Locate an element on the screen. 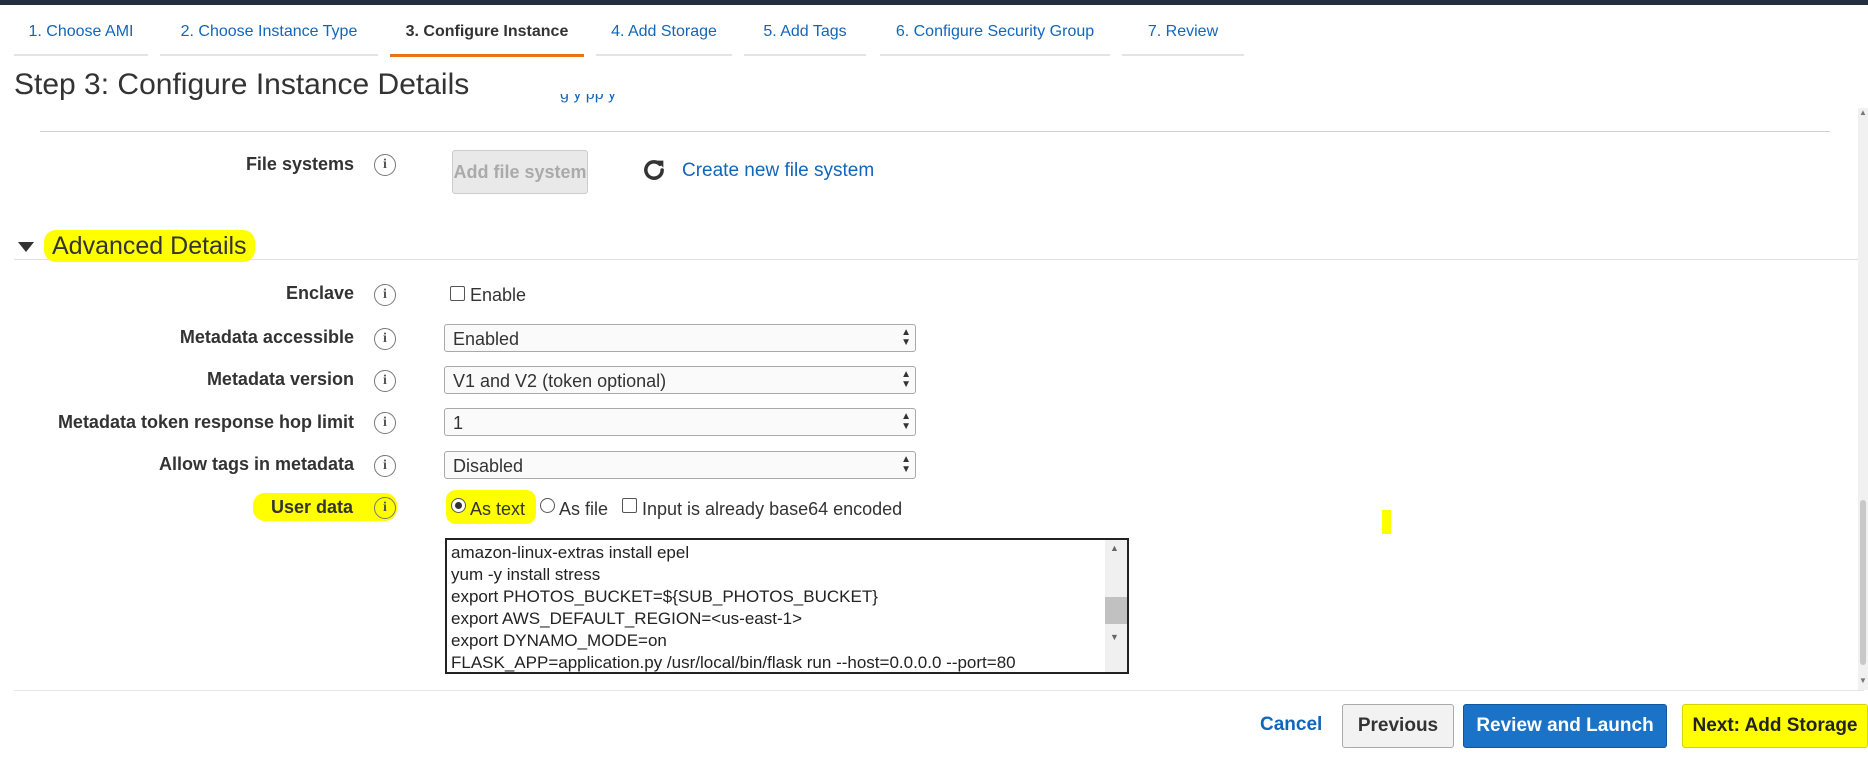  enclave-label: Enclave is located at coordinates (319, 293).